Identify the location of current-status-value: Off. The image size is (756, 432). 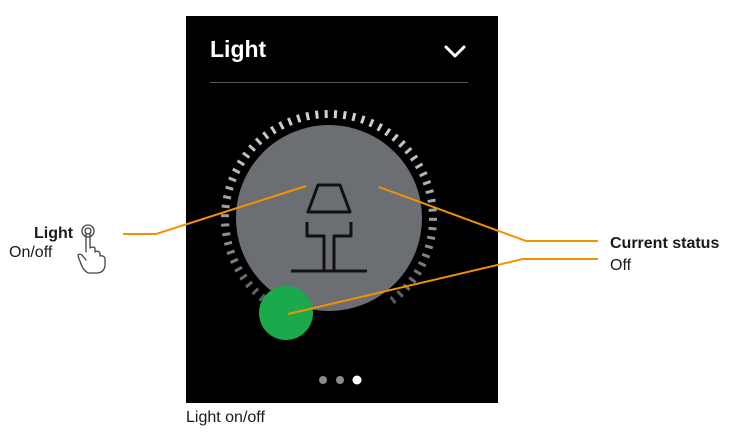
(621, 265).